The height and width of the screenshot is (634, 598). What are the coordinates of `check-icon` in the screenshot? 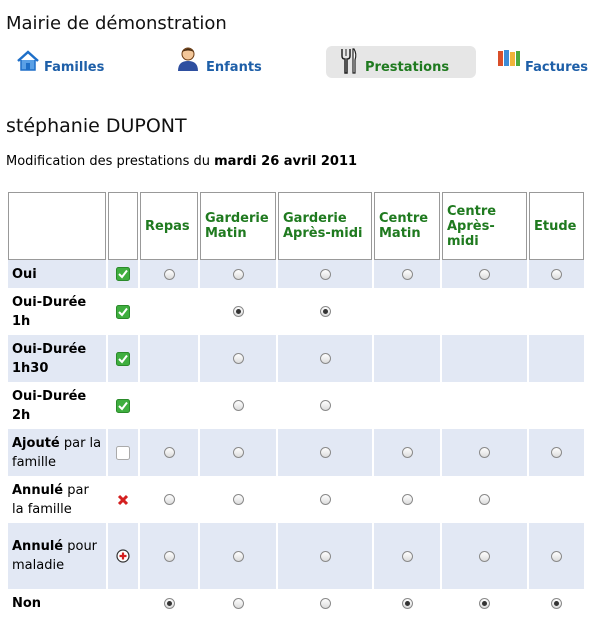 It's located at (123, 405).